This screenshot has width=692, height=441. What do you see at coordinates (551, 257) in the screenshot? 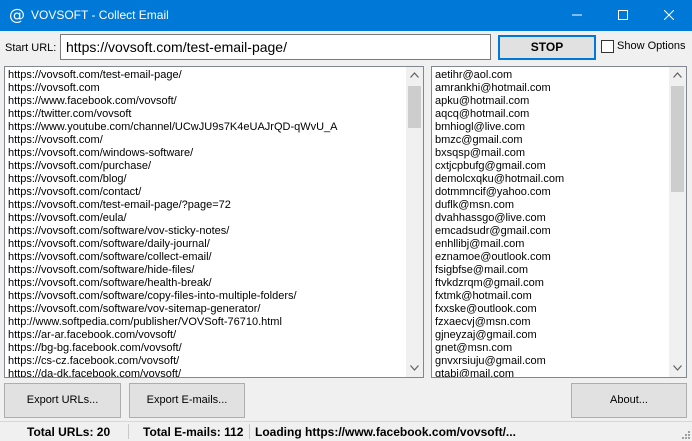
I see `email-list-item: eznamoe@outlook.com` at bounding box center [551, 257].